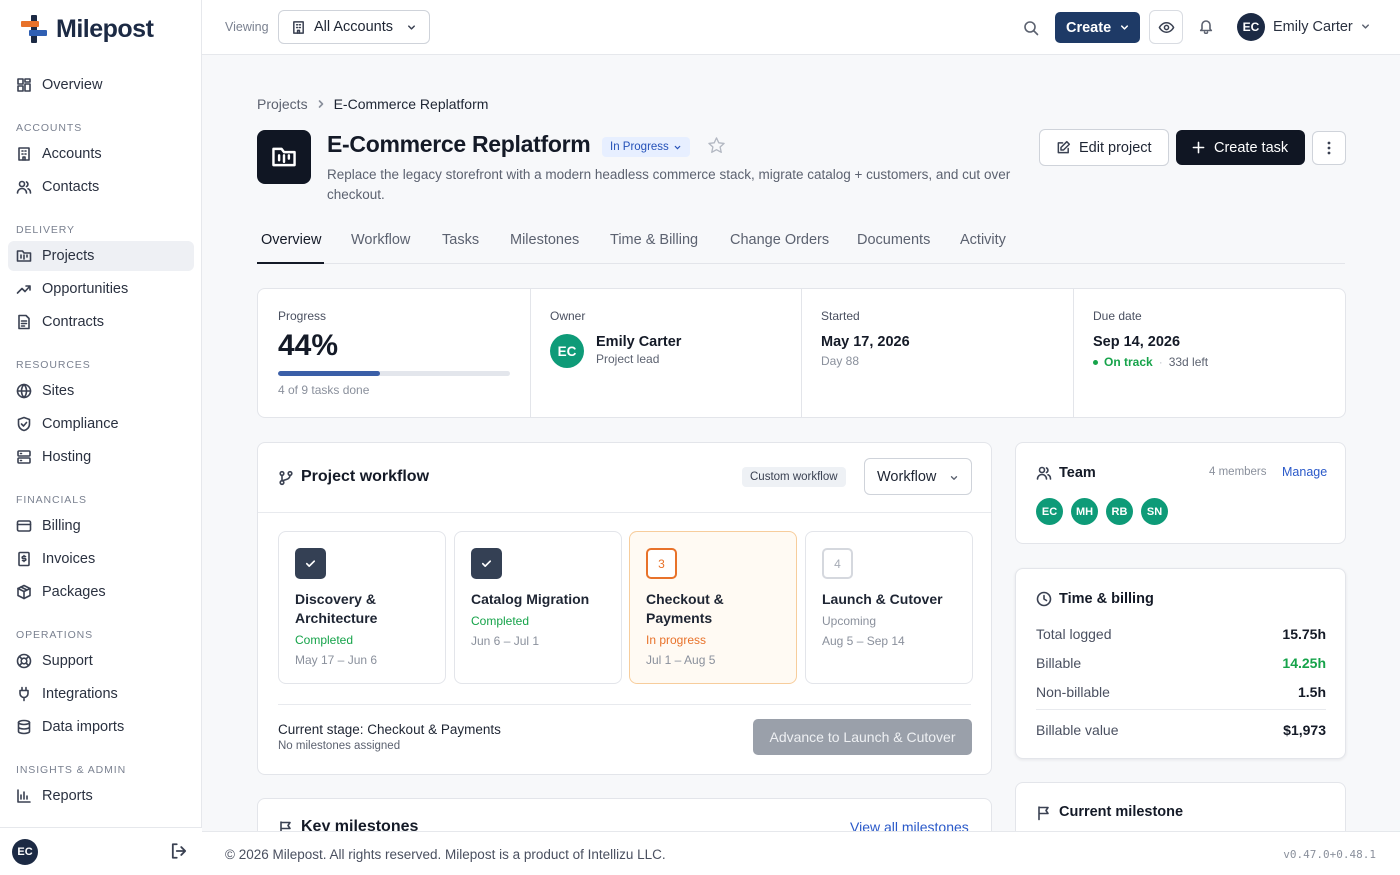 The image size is (1400, 875). What do you see at coordinates (24, 727) in the screenshot?
I see `database-icon` at bounding box center [24, 727].